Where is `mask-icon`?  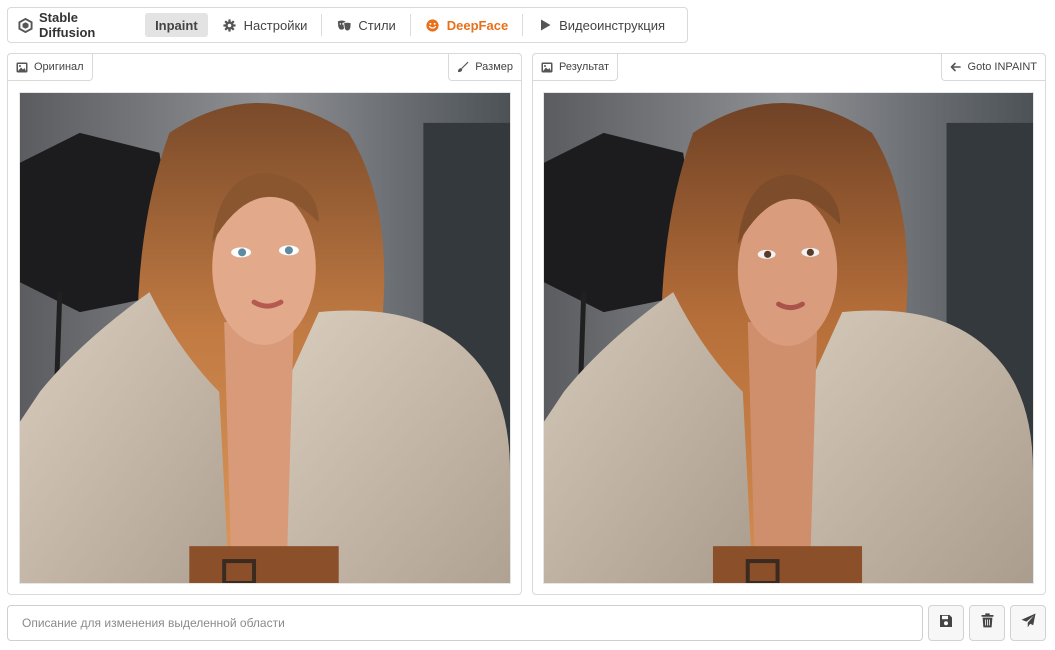 mask-icon is located at coordinates (344, 25).